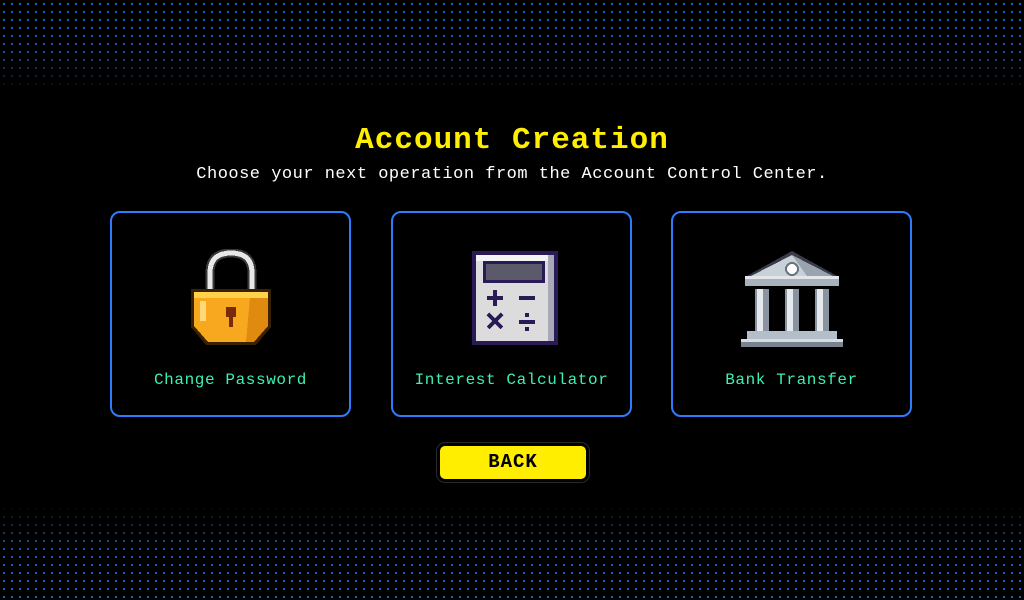 The width and height of the screenshot is (1024, 600). Describe the element at coordinates (792, 301) in the screenshot. I see `bank-icon` at that location.